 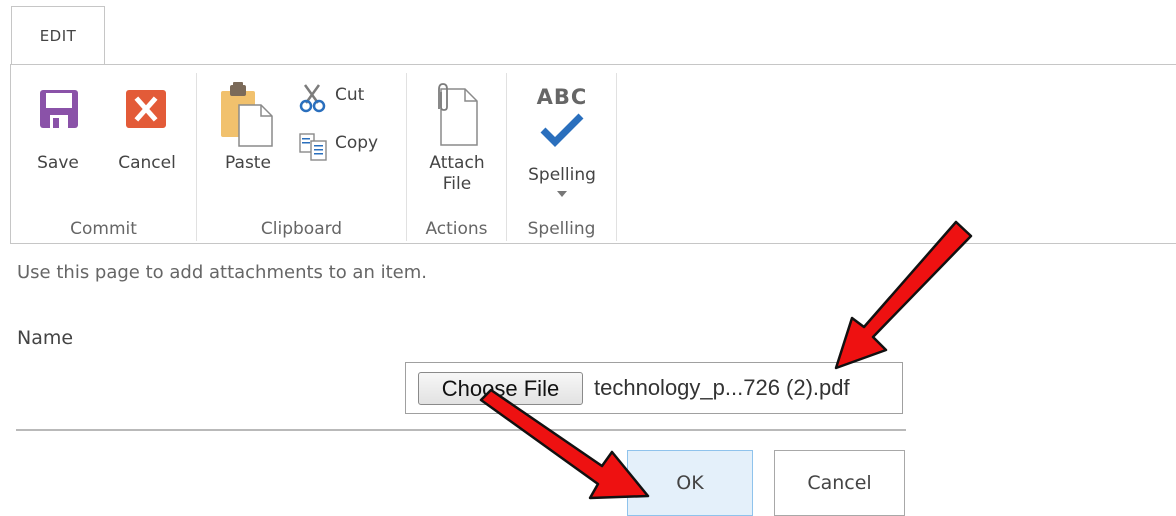 I want to click on tab-edit: EDIT, so click(x=58, y=35).